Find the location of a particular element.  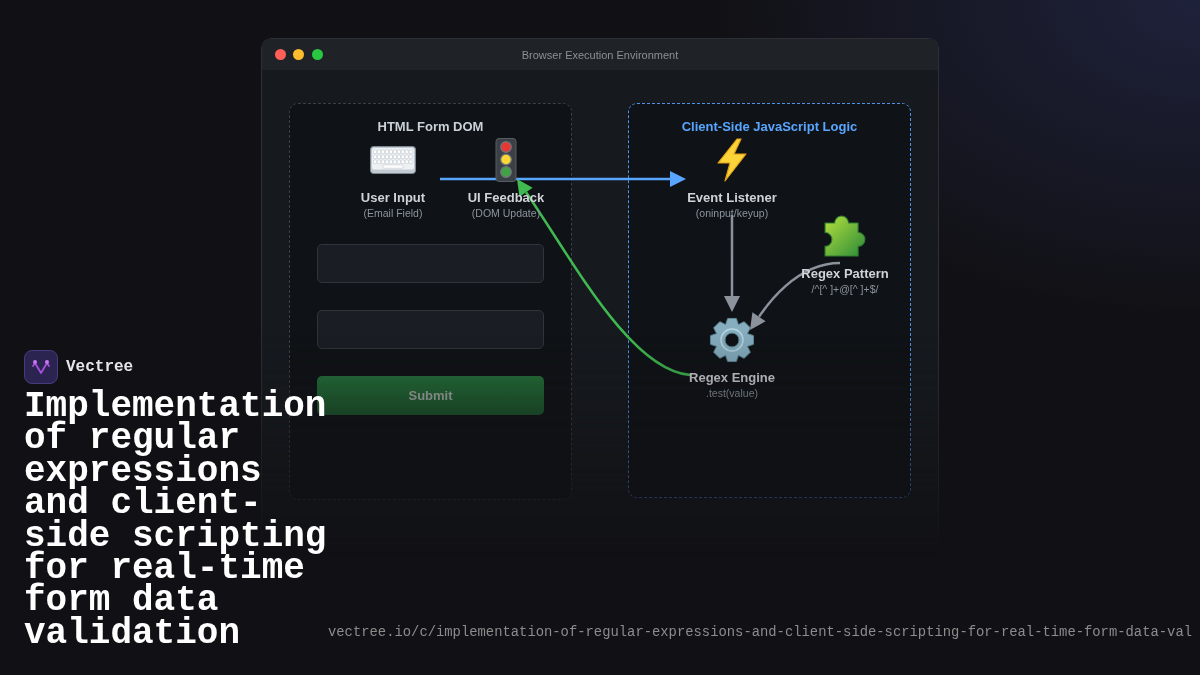

node-caption: (DOM Update) is located at coordinates (506, 213).